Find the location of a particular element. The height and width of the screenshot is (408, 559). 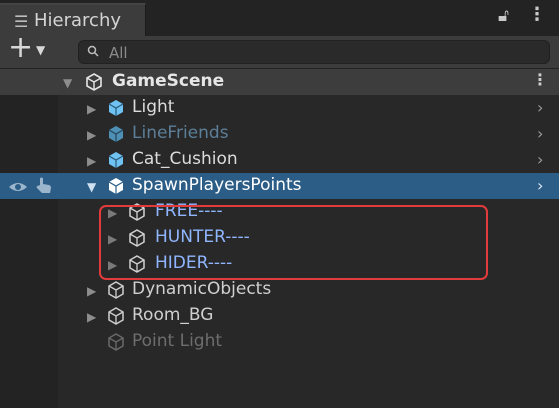

search-box is located at coordinates (314, 52).